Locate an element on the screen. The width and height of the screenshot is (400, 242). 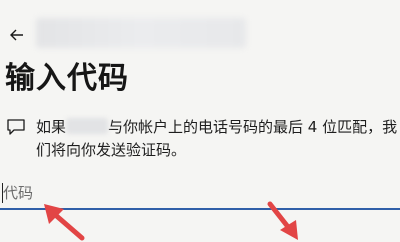
annotation-arrow-left is located at coordinates (64, 222).